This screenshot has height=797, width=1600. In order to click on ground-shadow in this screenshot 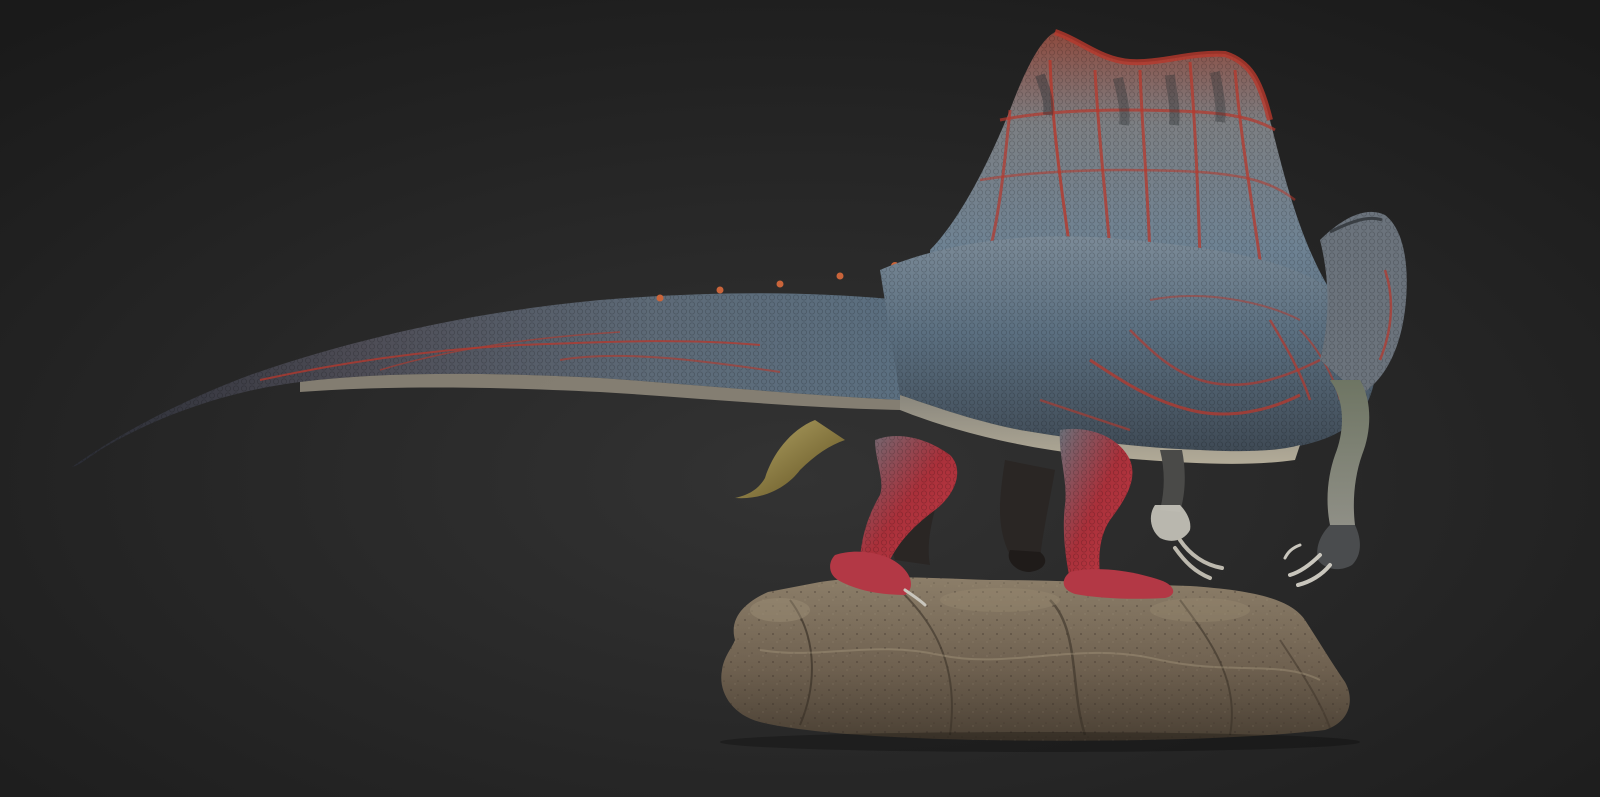, I will do `click(1040, 742)`.